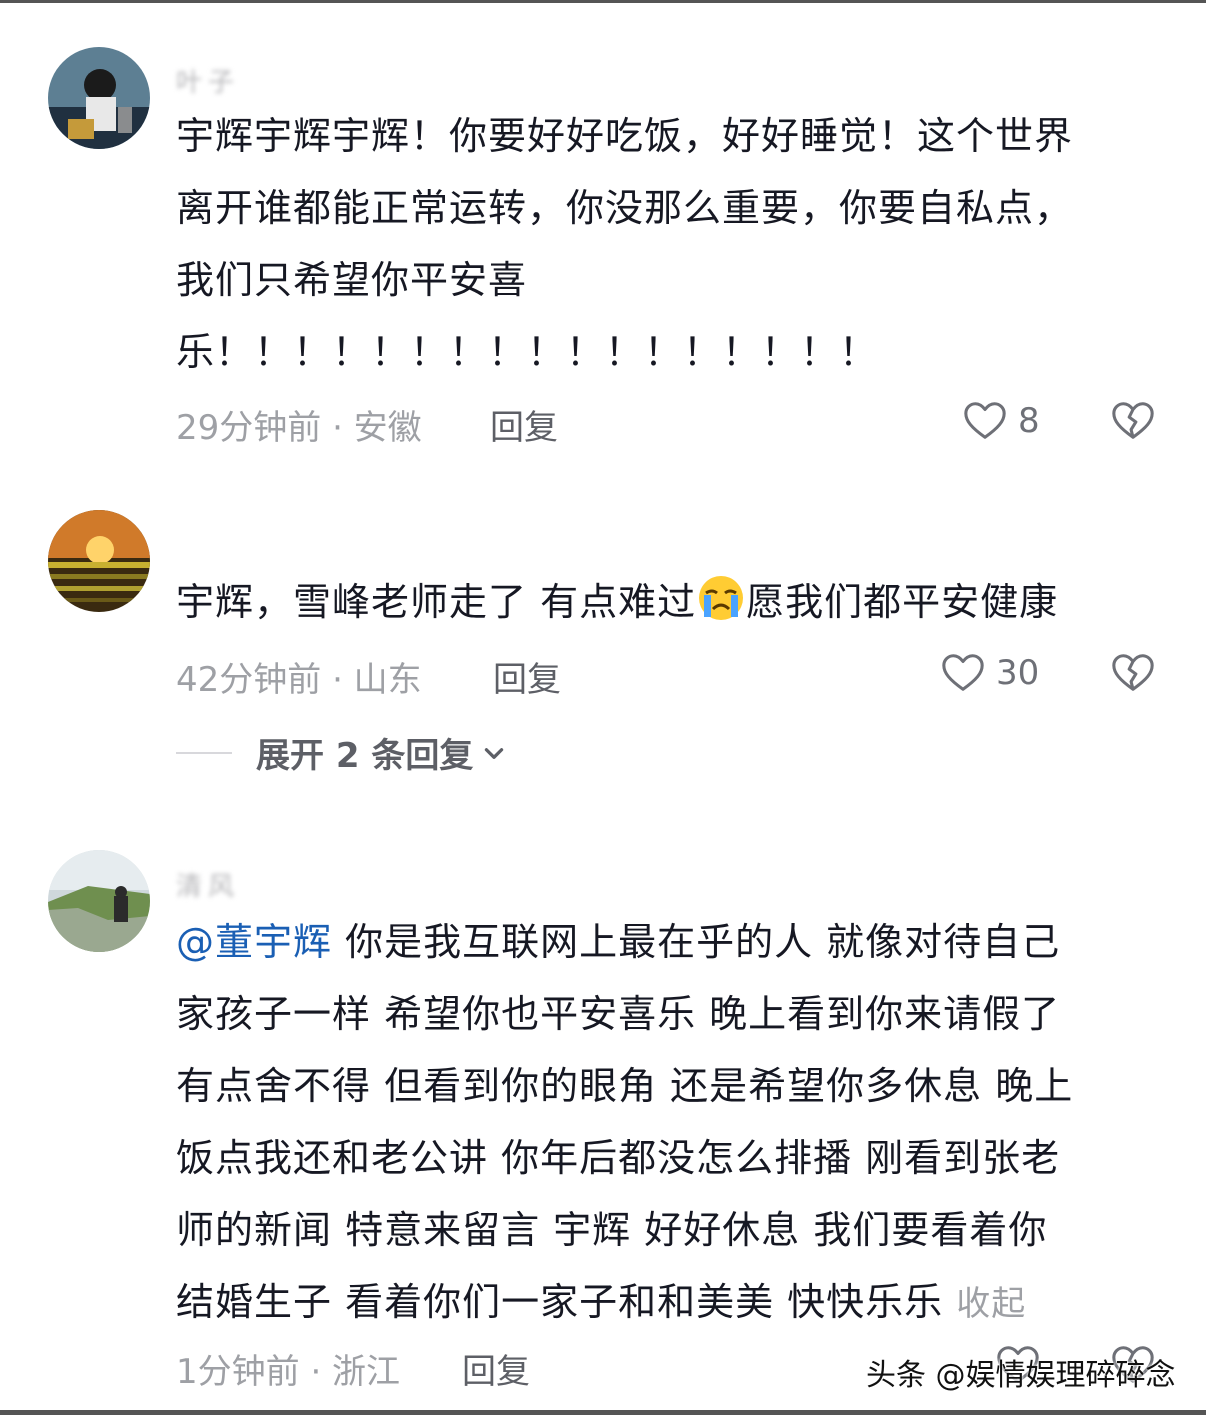  Describe the element at coordinates (566, 1302) in the screenshot. I see `comment-text-part: 结婚生子 看着你们一家子和和美美 快快乐乐` at that location.